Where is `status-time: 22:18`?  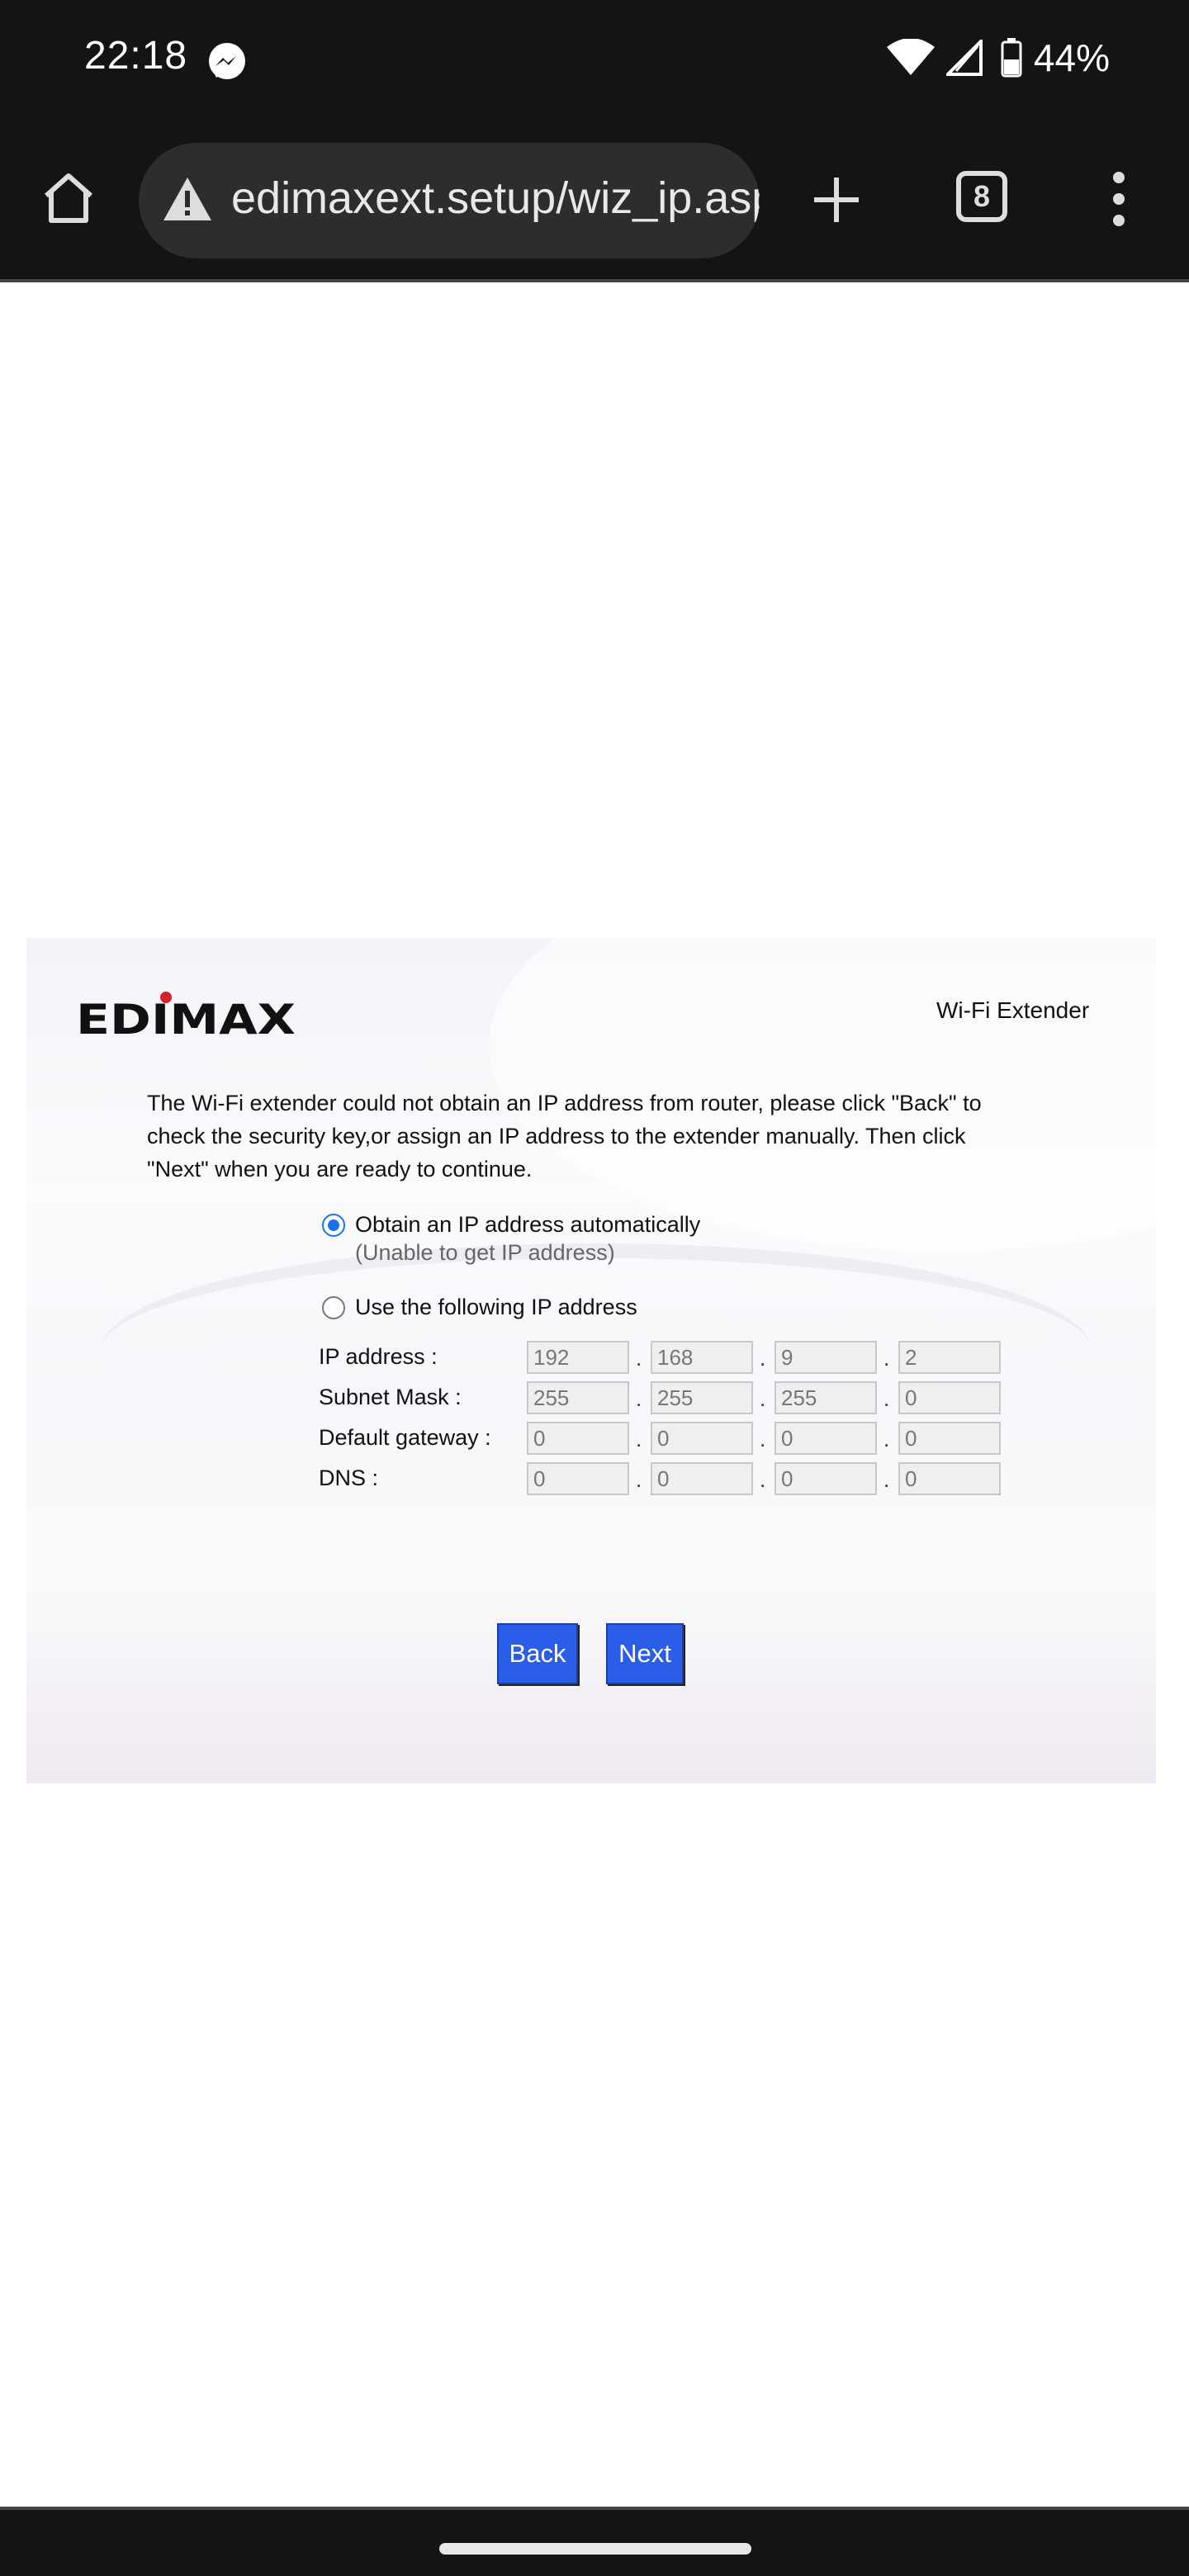
status-time: 22:18 is located at coordinates (136, 56).